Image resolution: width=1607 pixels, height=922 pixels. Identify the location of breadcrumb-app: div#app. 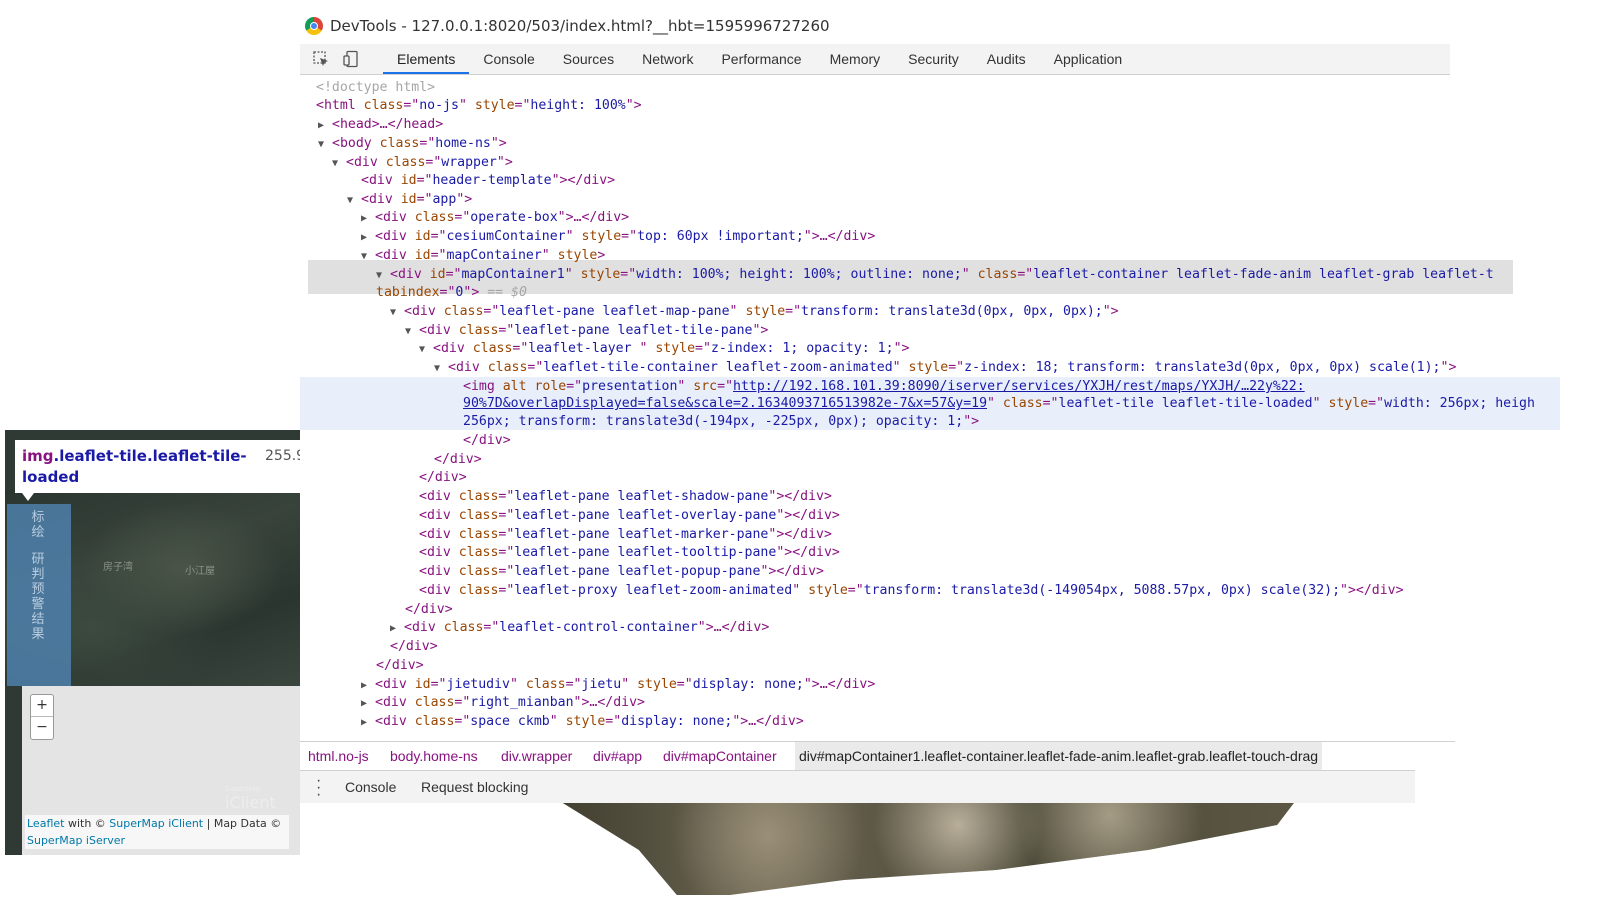
(617, 756).